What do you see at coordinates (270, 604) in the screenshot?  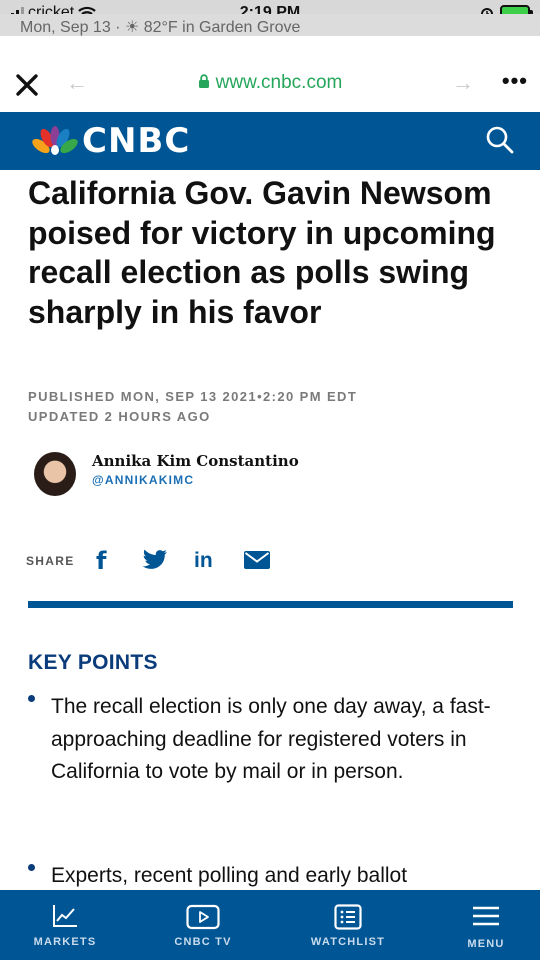 I see `section-divider` at bounding box center [270, 604].